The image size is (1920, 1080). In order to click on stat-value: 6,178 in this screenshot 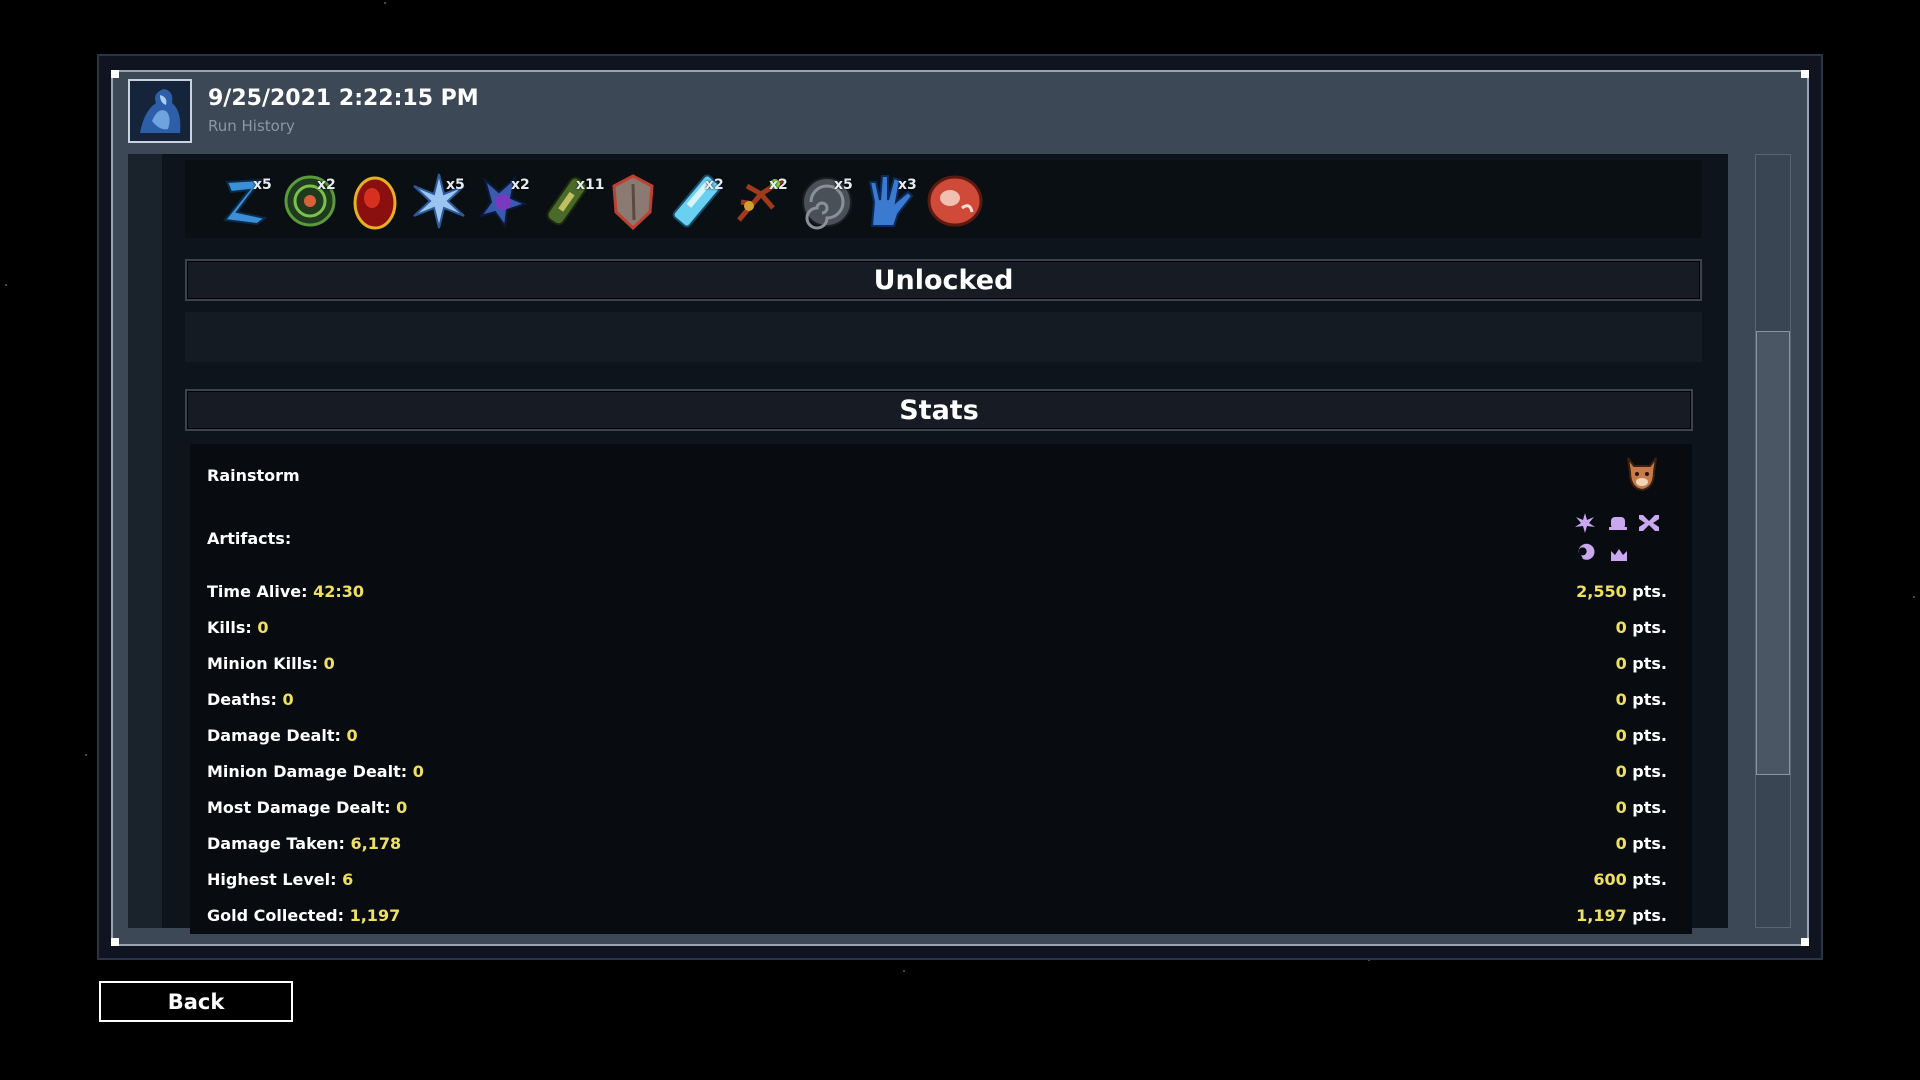, I will do `click(376, 843)`.